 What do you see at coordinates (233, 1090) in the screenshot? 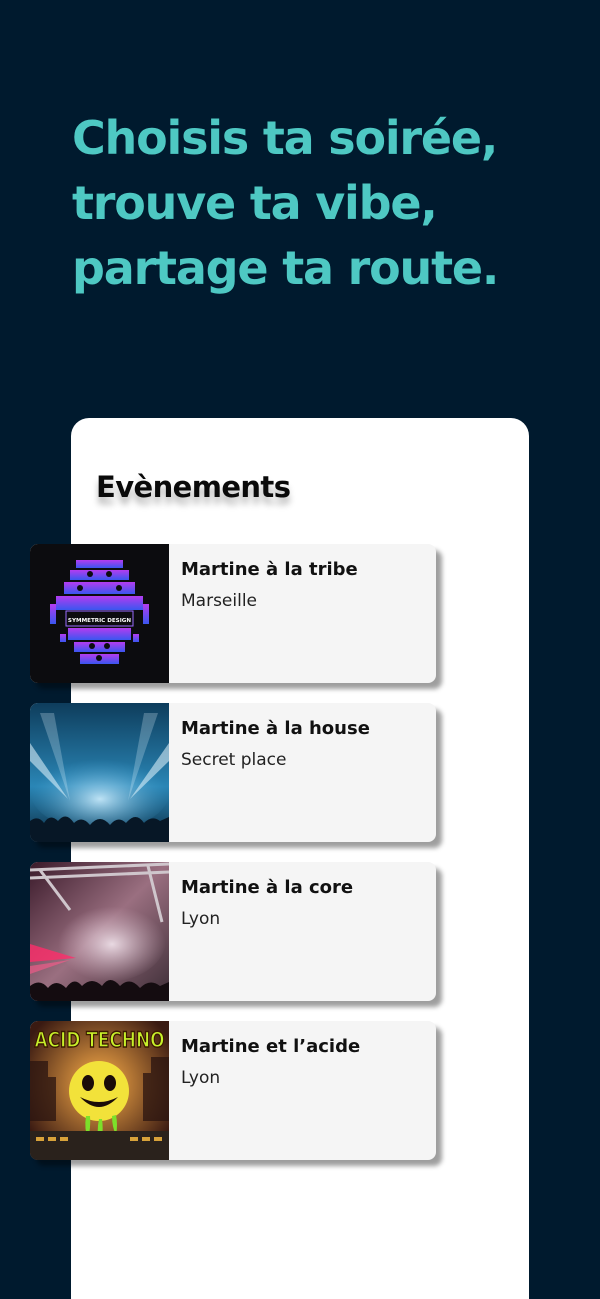
I see `event-card-acide: ACID TECHNO Martine et l’acide Lyon` at bounding box center [233, 1090].